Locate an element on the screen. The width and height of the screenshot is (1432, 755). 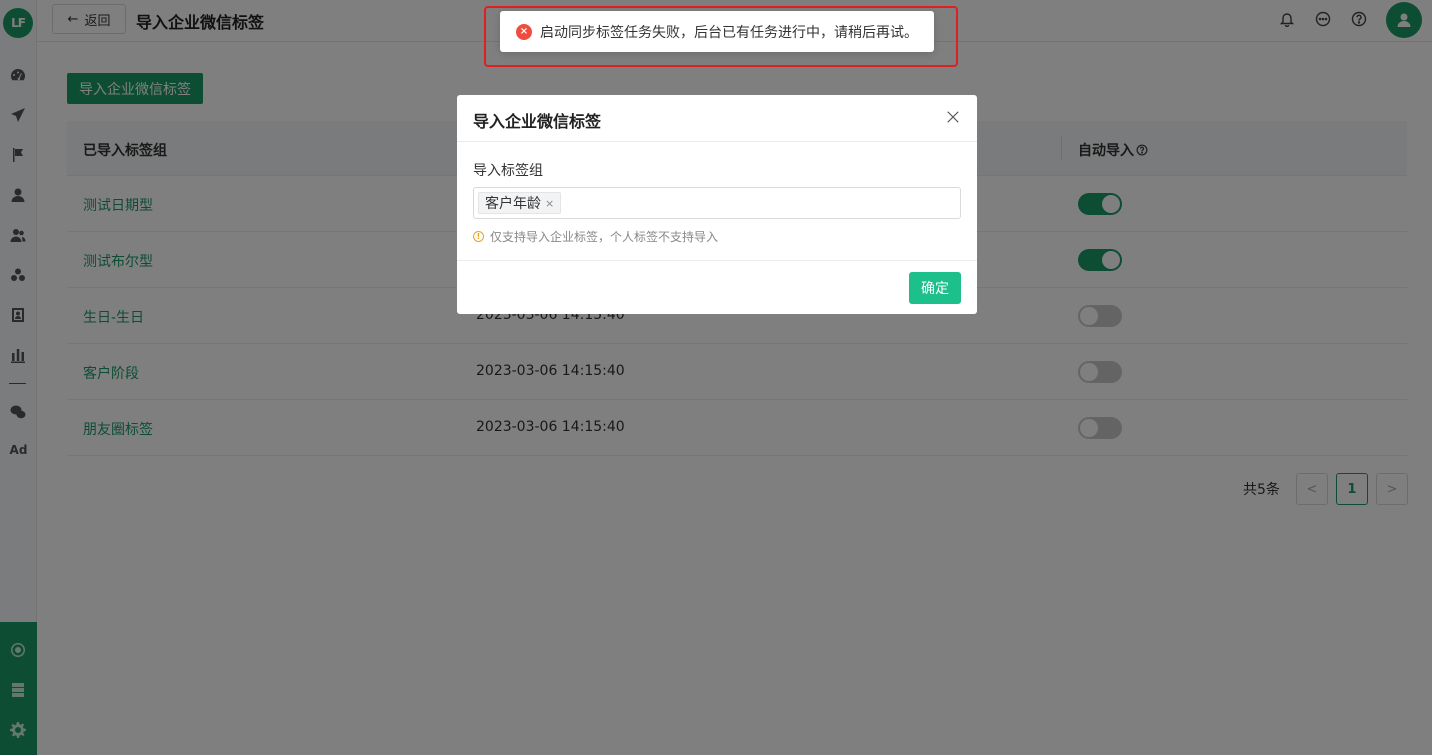
toast-message: 启动同步标签任务失败，后台已有任务进行中，请稍后再试。 is located at coordinates (729, 32).